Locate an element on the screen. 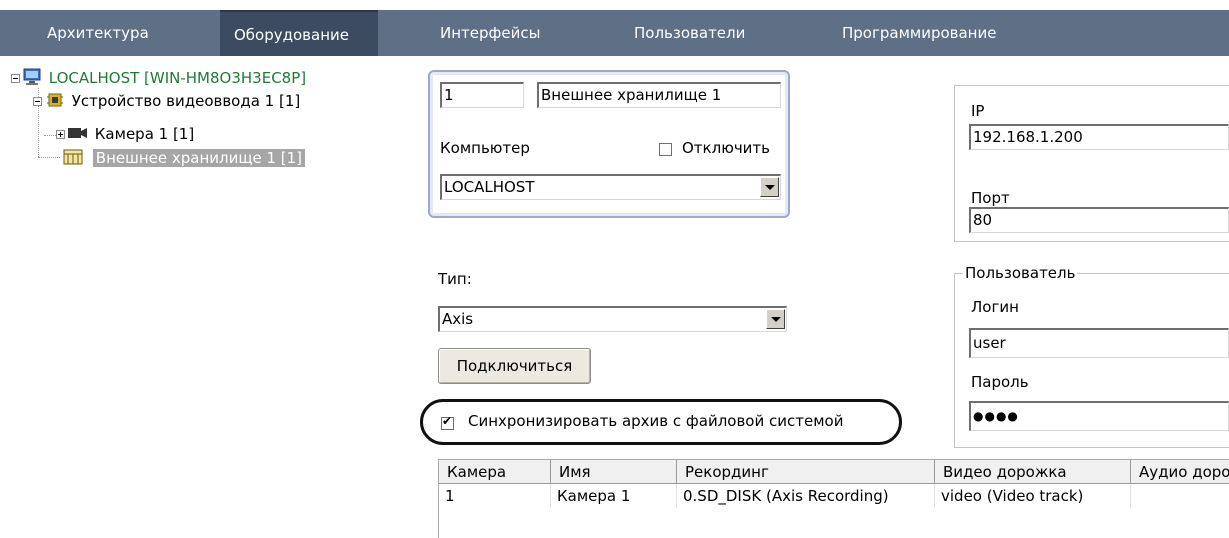 The image size is (1229, 538). tab-architecture: Архитектура is located at coordinates (98, 33).